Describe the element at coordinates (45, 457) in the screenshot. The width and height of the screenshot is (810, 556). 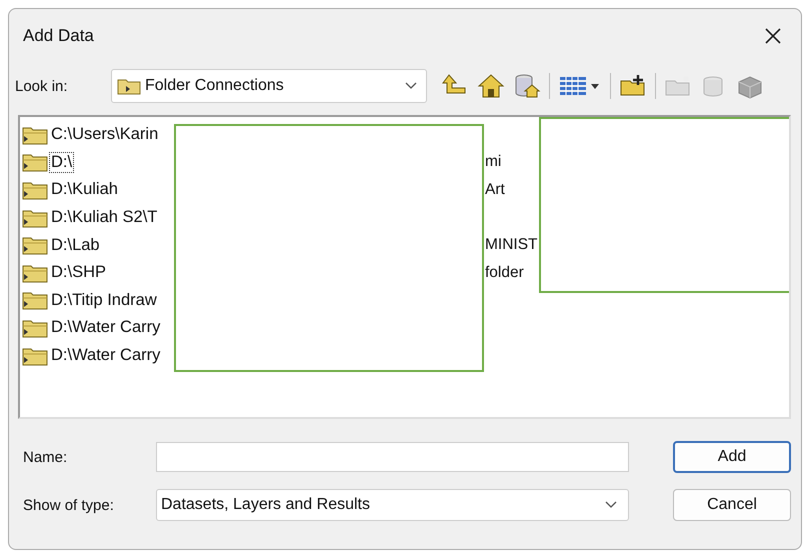
I see `name-label: Name:` at that location.